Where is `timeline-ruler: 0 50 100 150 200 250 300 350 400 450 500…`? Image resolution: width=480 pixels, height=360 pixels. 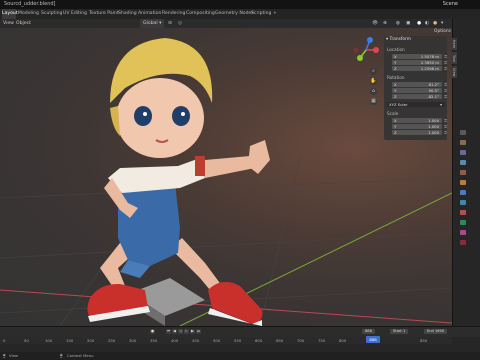
timeline-ruler: 0 50 100 150 200 250 300 350 400 450 500… is located at coordinates (226, 340).